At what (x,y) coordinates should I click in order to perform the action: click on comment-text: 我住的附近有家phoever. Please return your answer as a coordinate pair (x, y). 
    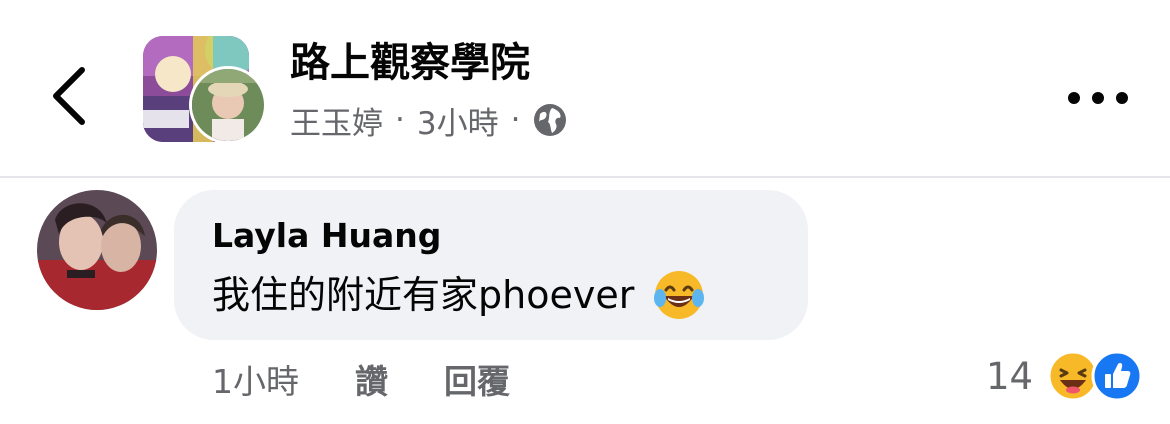
    Looking at the image, I should click on (423, 295).